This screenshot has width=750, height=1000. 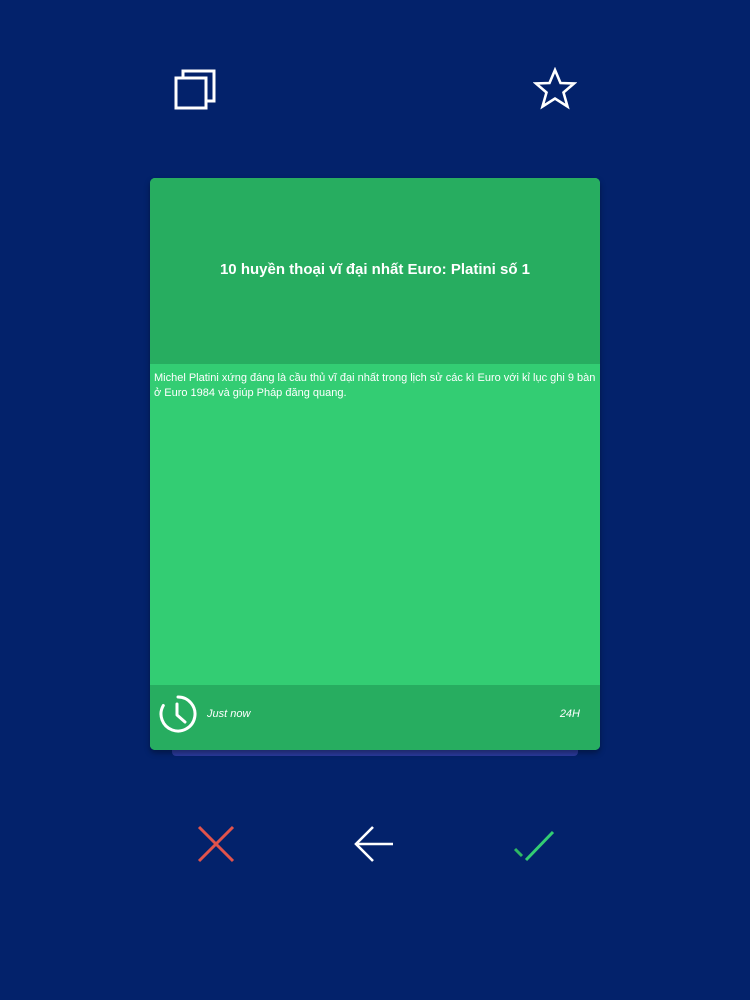 I want to click on check-icon, so click(x=534, y=846).